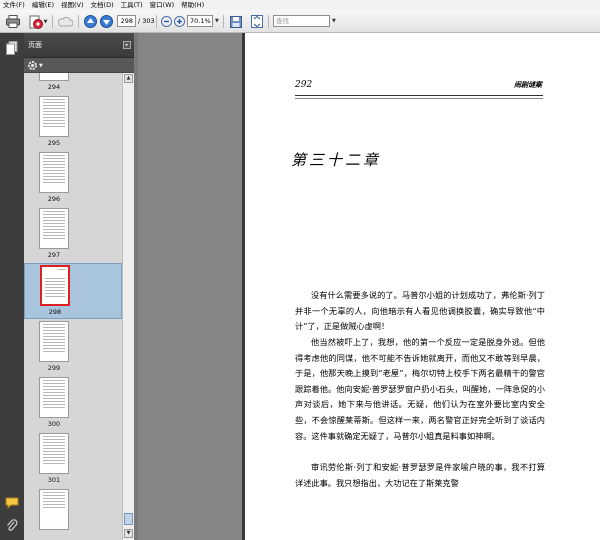 This screenshot has width=600, height=540. I want to click on save-button, so click(236, 21).